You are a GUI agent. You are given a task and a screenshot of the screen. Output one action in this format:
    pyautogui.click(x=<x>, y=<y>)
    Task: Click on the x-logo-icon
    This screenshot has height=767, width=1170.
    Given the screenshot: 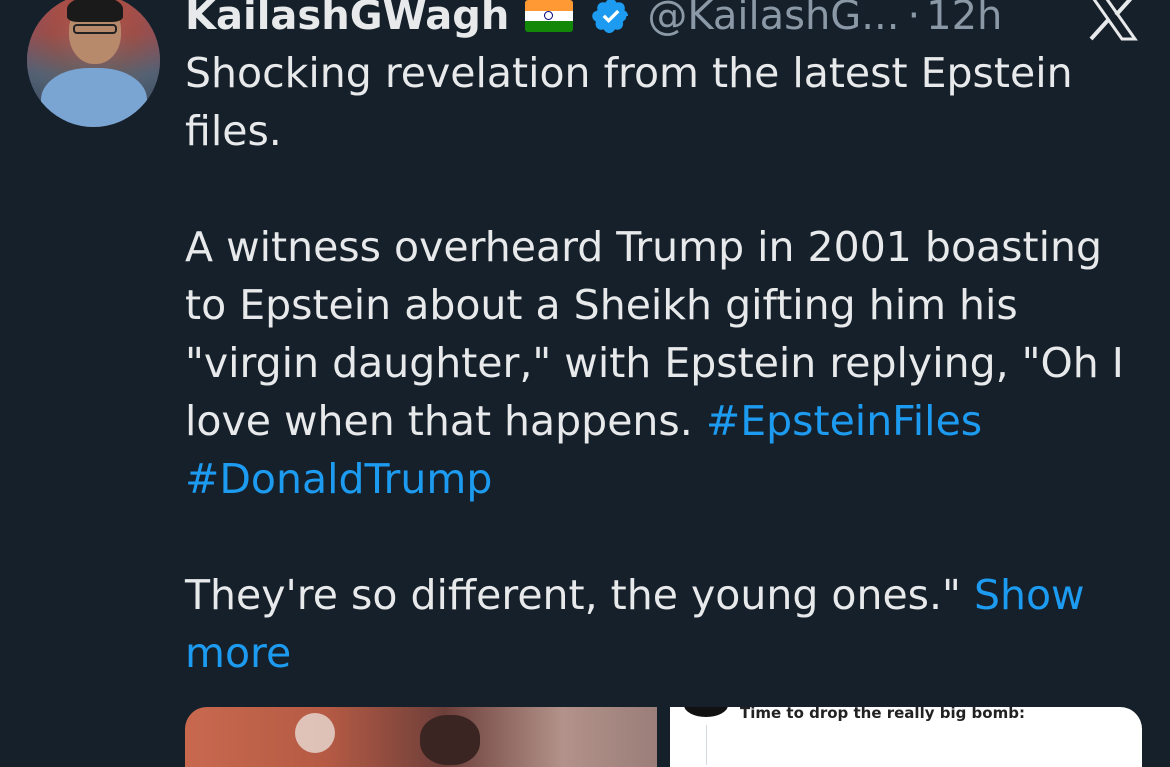 What is the action you would take?
    pyautogui.click(x=1113, y=21)
    